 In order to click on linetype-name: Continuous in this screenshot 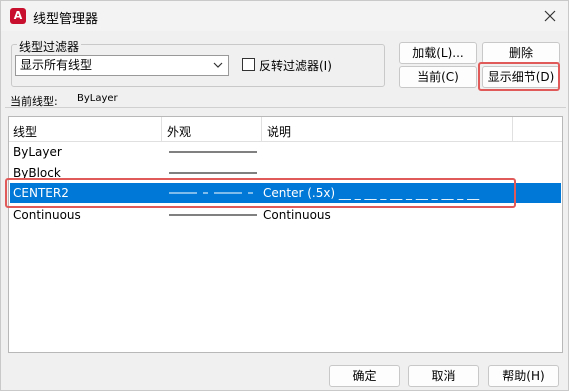, I will do `click(47, 215)`.